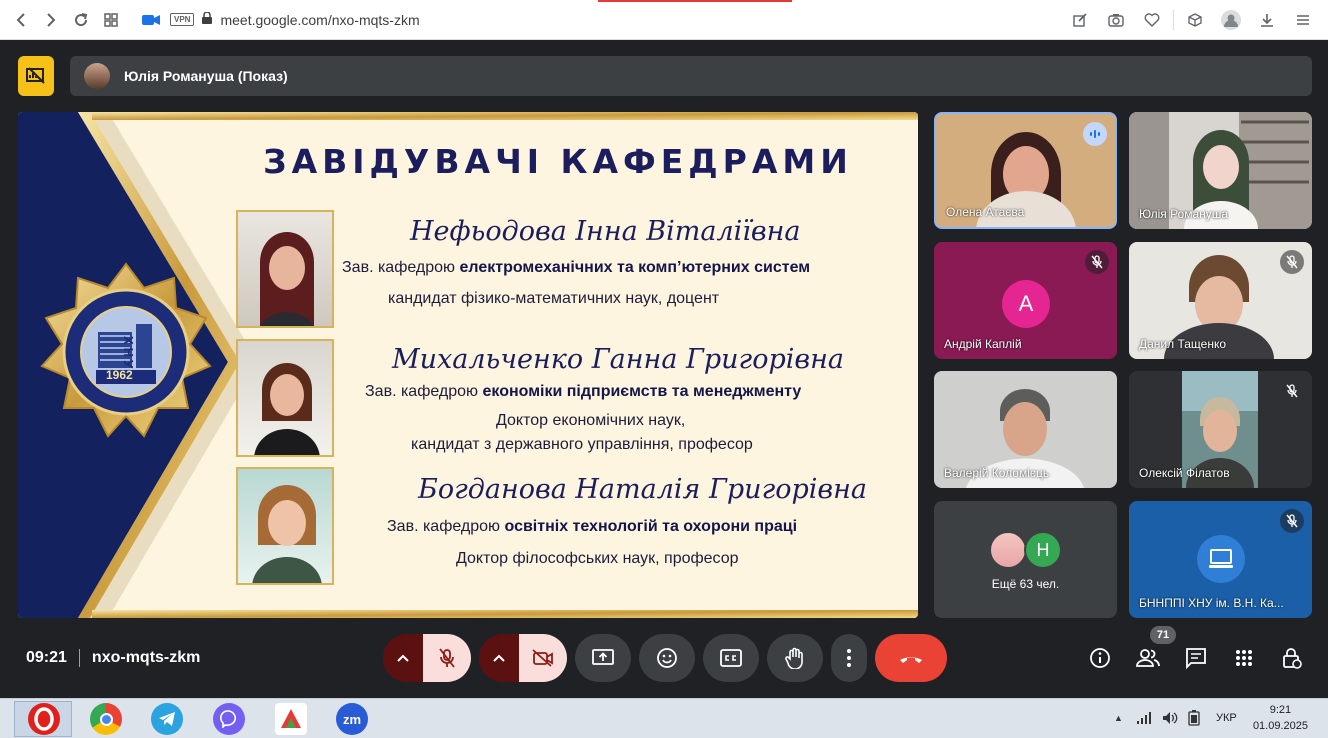 The width and height of the screenshot is (1328, 738). I want to click on more-options-button, so click(849, 658).